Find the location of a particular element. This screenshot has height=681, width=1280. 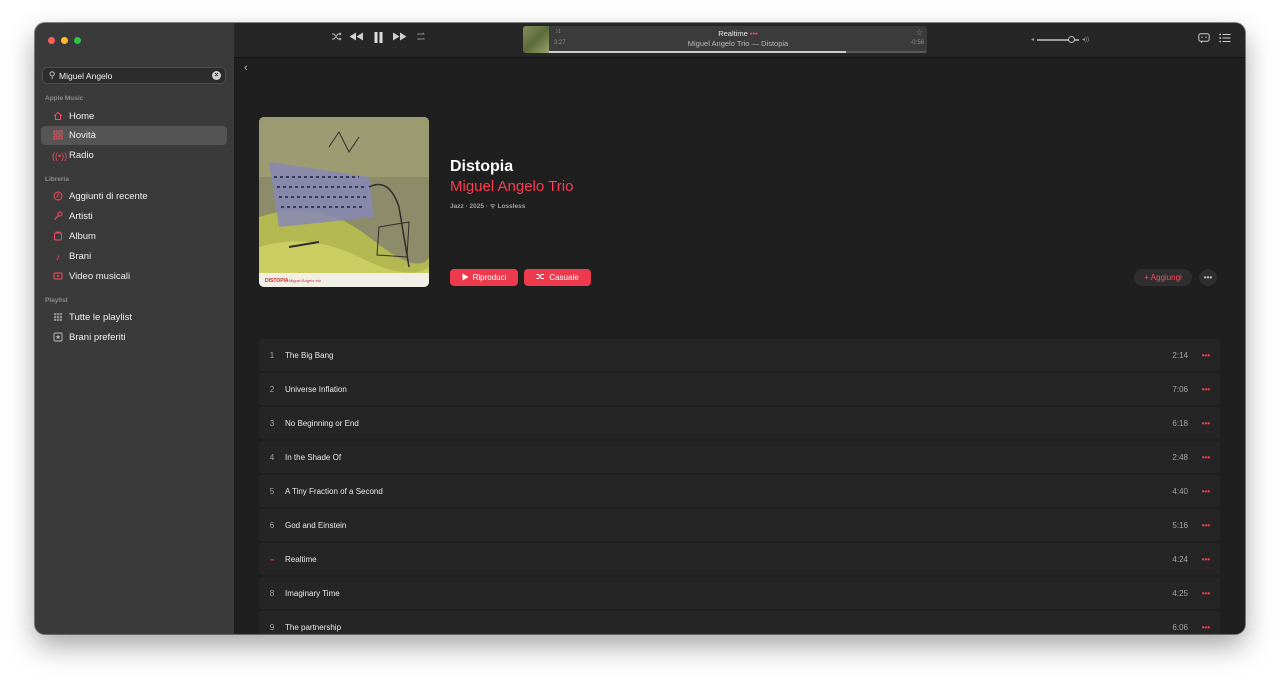

close-window-button is located at coordinates (51, 40).